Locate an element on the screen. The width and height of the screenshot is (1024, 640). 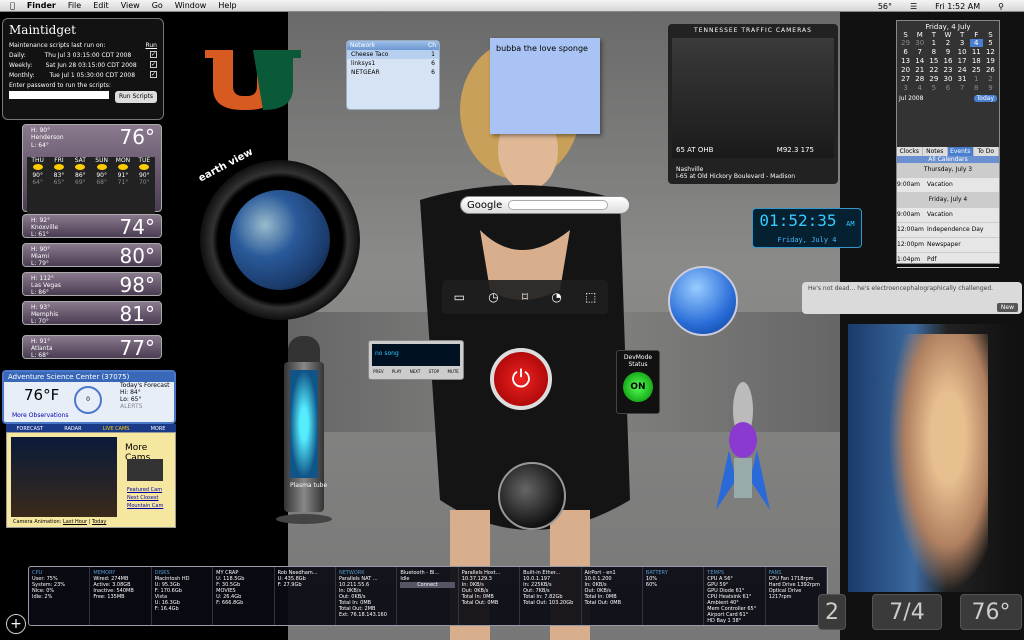
menu-view: View is located at coordinates (130, 5).